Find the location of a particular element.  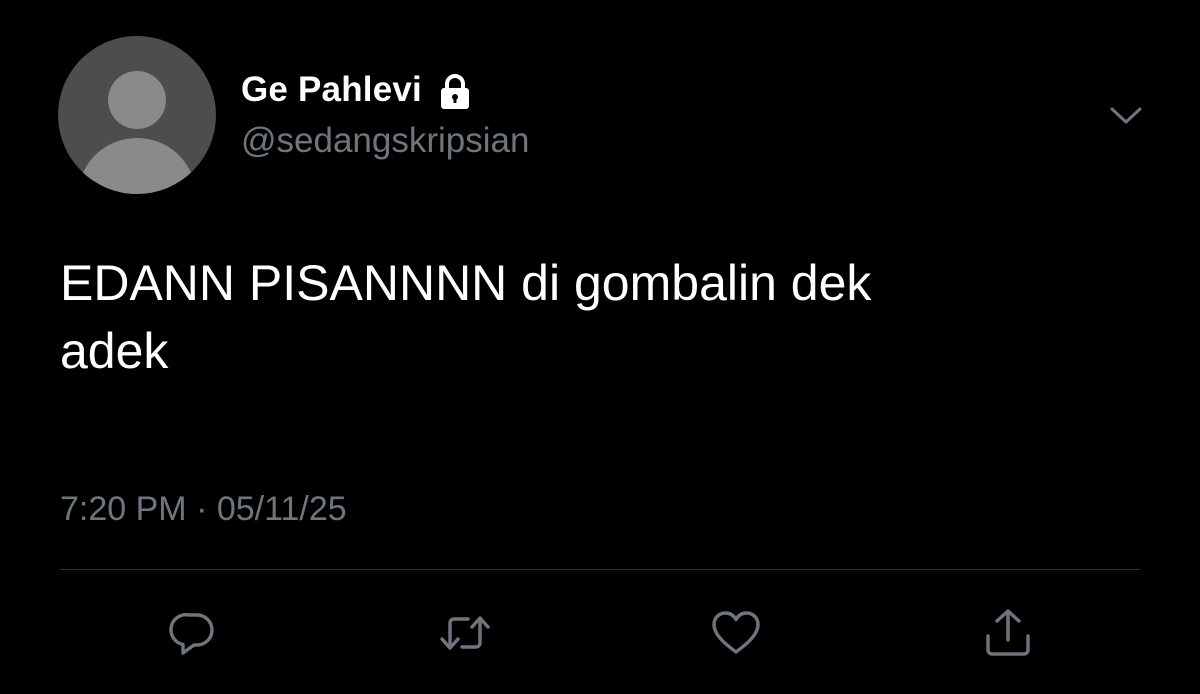

tweet-timestamp: 7:20 PM · 05/11/25 is located at coordinates (203, 509).